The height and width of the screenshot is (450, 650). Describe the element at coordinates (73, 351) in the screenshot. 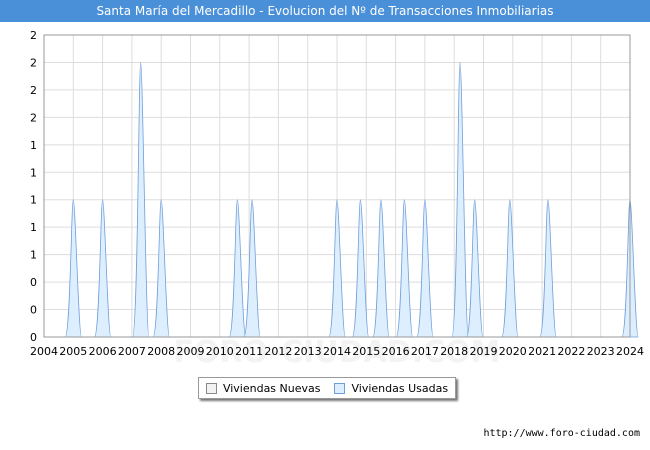

I see `x-tick-label: 2005` at that location.